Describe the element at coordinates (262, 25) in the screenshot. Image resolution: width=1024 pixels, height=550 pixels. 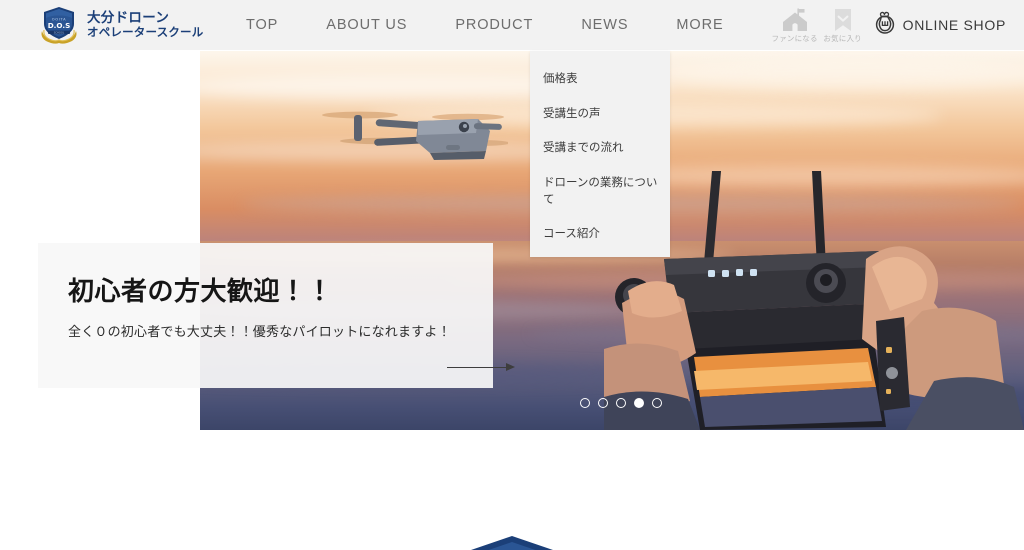
I see `nav-item-top: TOP` at that location.